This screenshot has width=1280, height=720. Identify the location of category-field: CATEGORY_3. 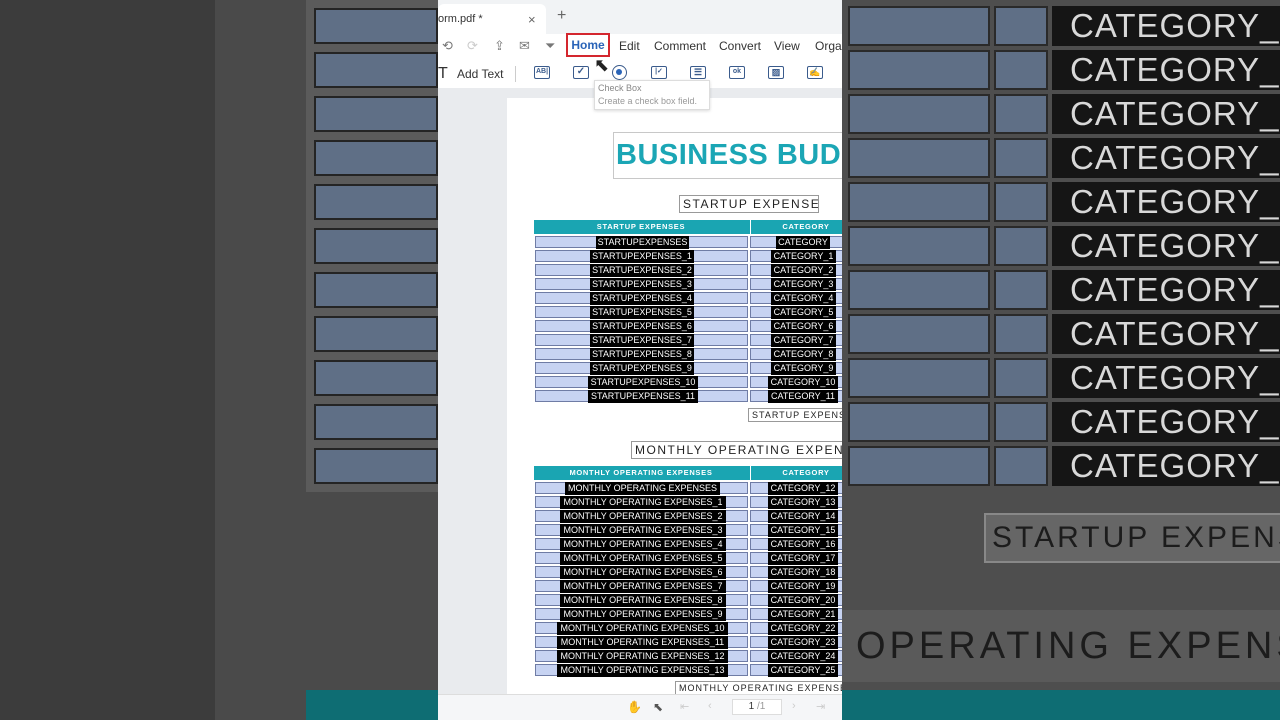
(796, 284).